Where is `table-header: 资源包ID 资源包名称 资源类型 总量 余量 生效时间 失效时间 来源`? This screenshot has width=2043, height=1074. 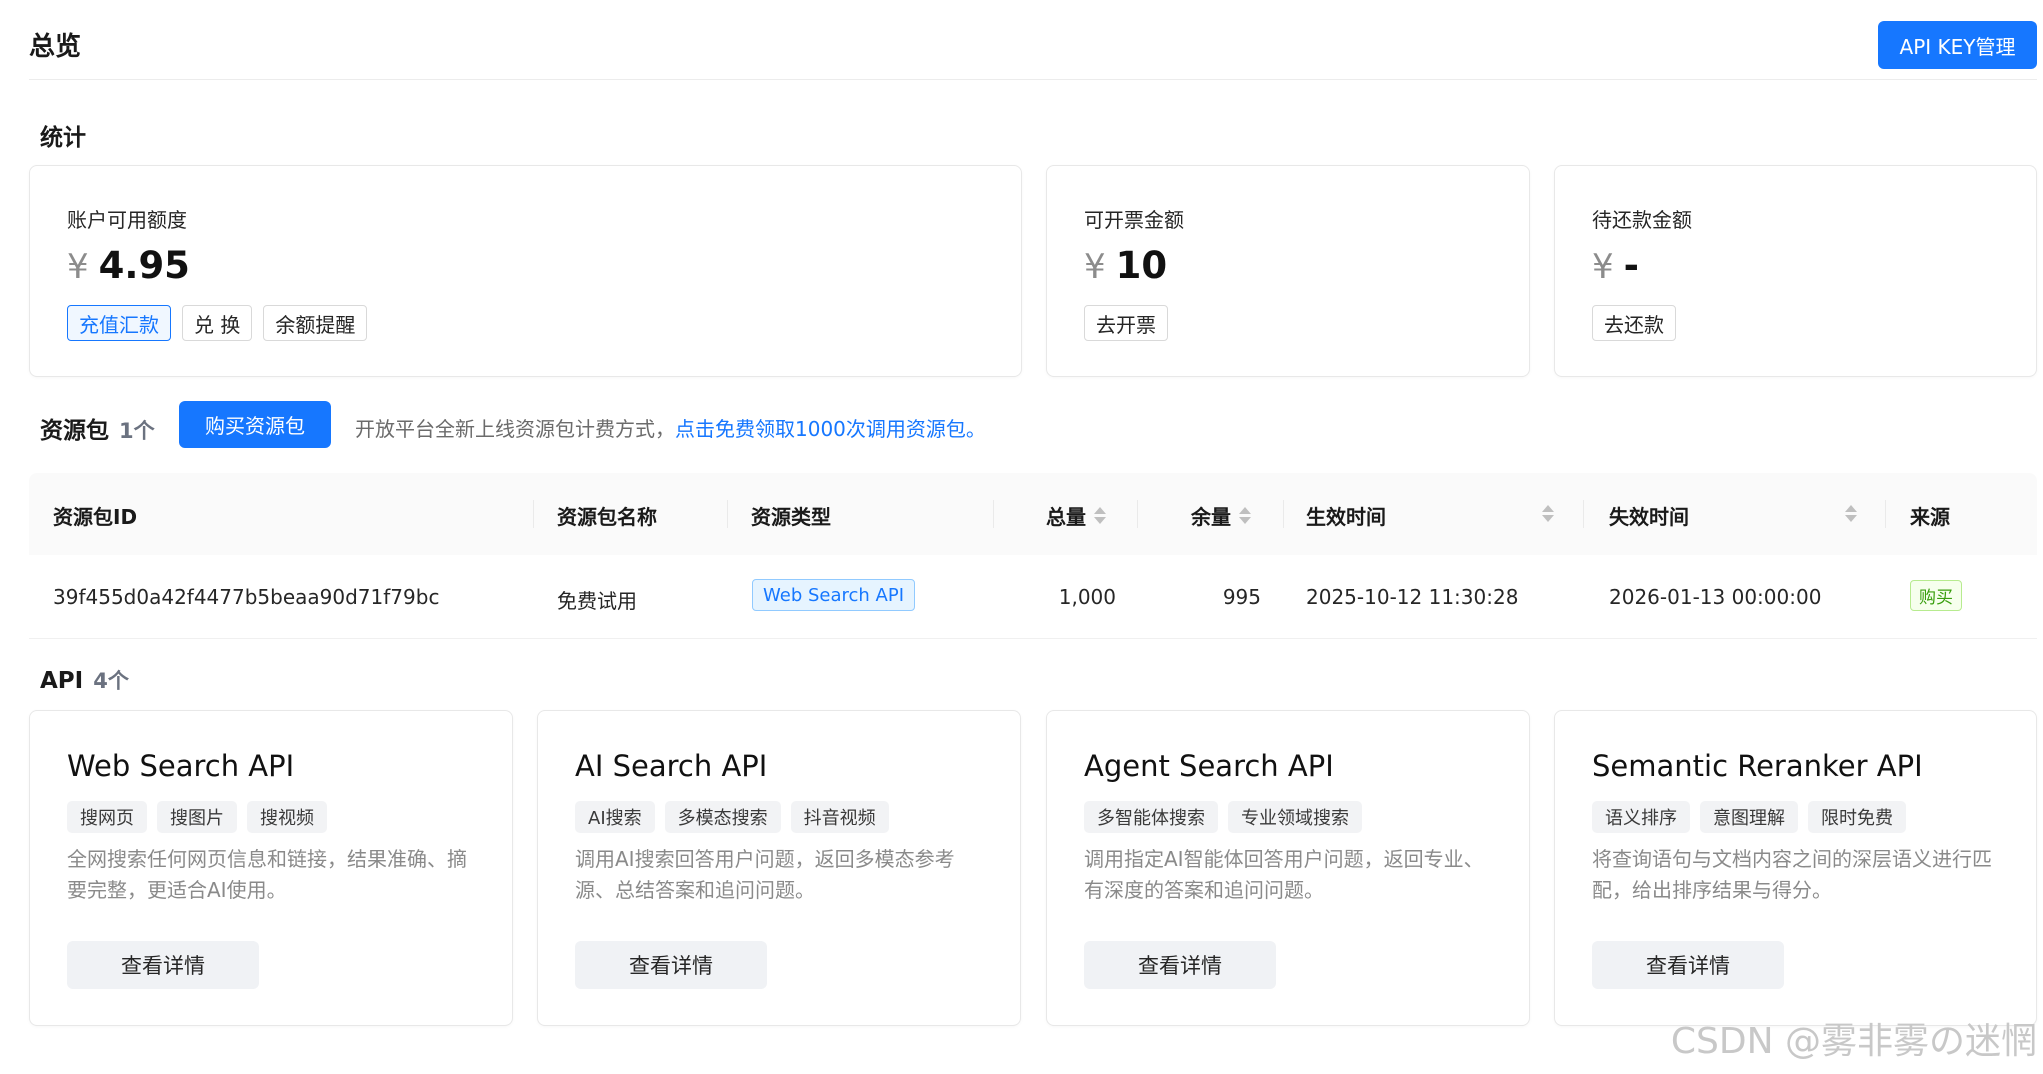 table-header: 资源包ID 资源包名称 资源类型 总量 余量 生效时间 失效时间 来源 is located at coordinates (1033, 514).